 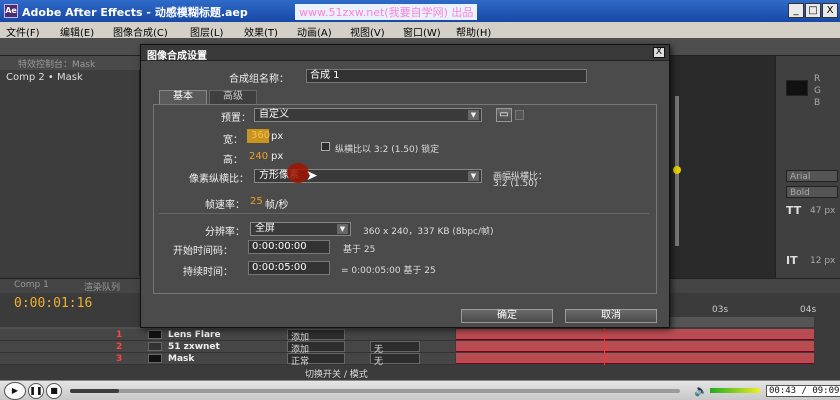 I want to click on menu-effect: 效果(T), so click(x=261, y=31).